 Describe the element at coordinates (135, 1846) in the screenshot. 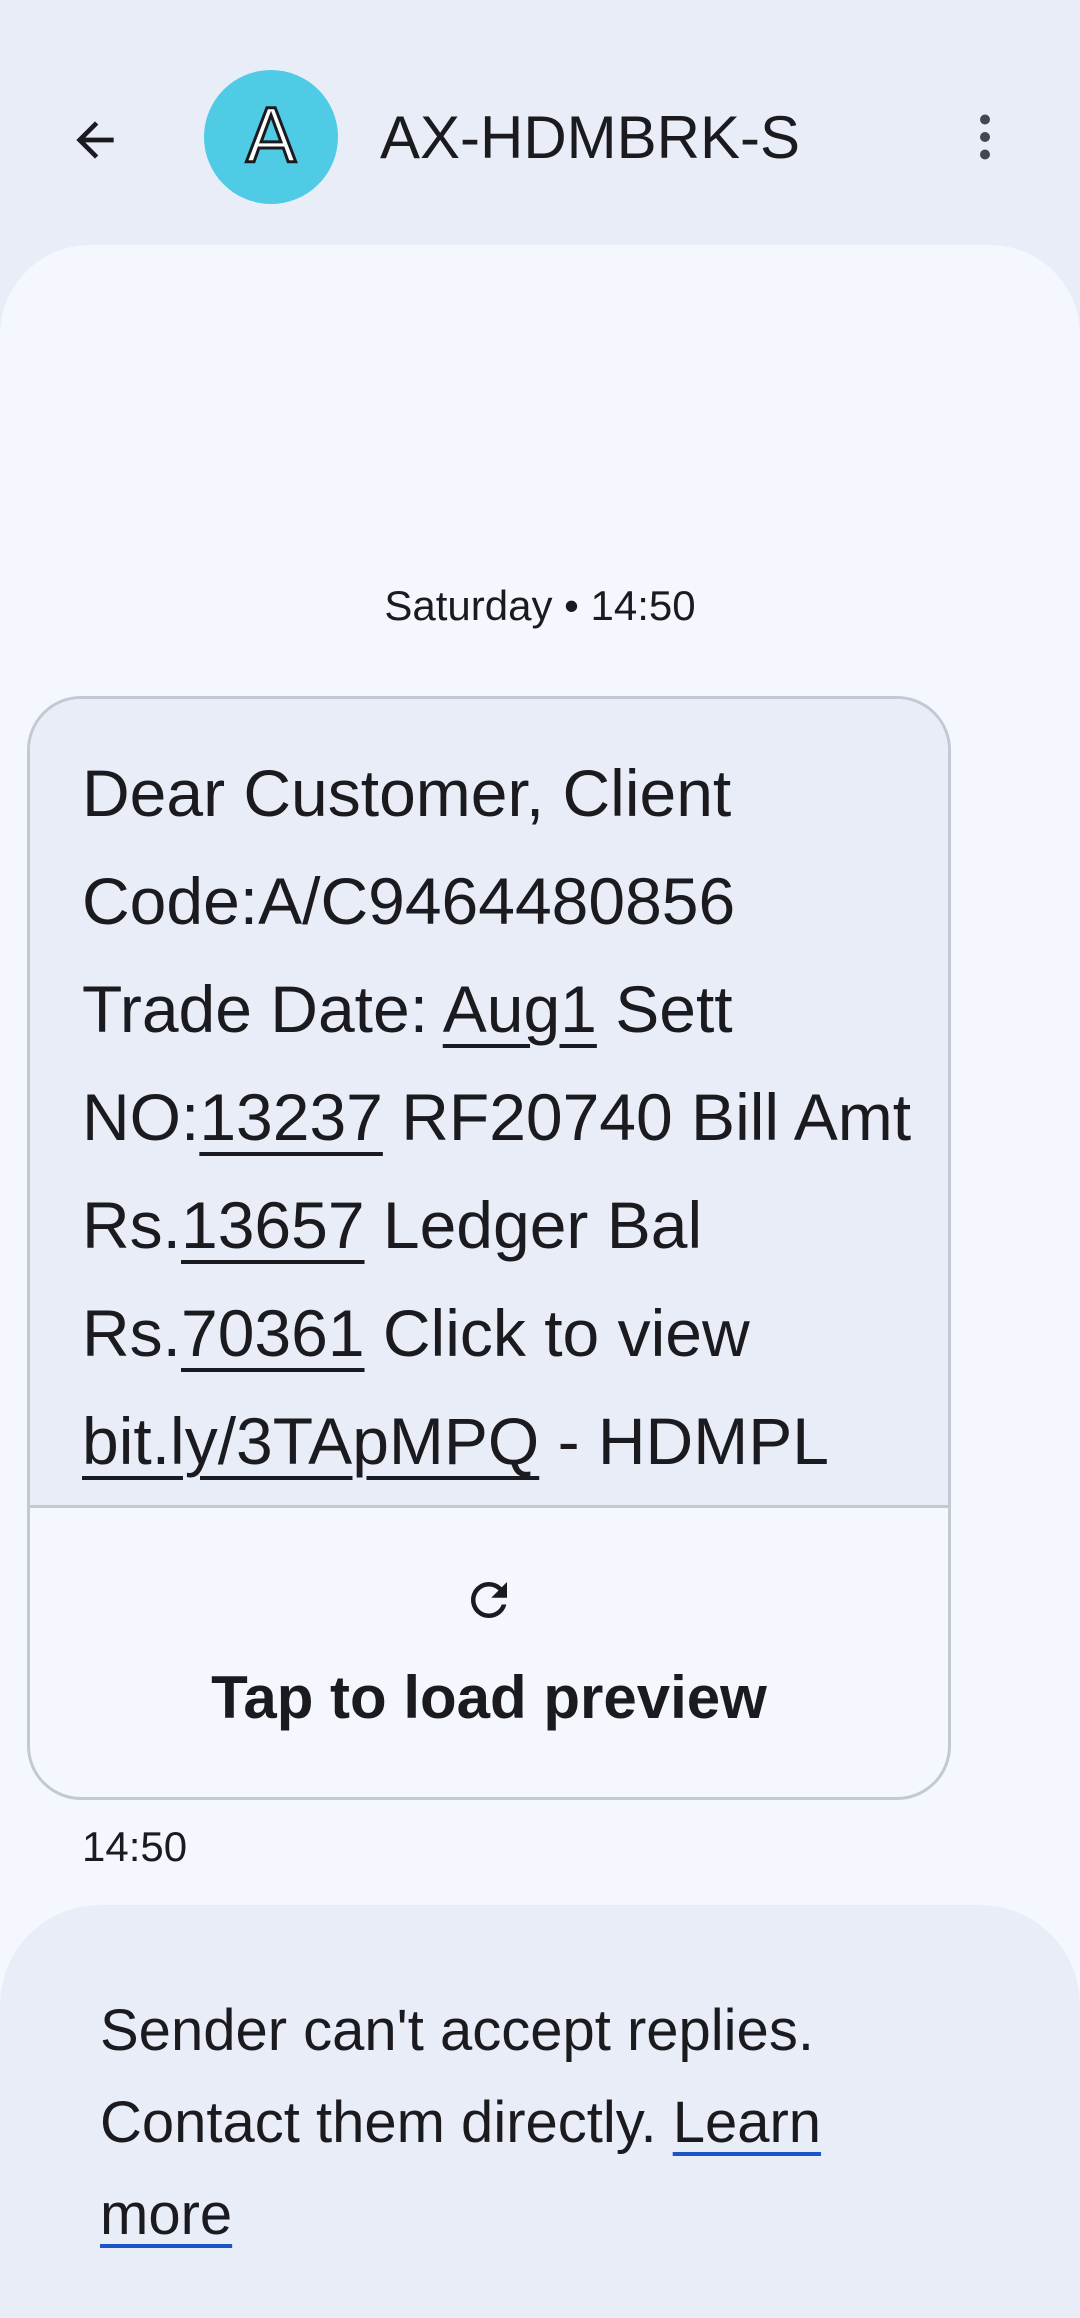

I see `message-timestamp: 14:50` at that location.